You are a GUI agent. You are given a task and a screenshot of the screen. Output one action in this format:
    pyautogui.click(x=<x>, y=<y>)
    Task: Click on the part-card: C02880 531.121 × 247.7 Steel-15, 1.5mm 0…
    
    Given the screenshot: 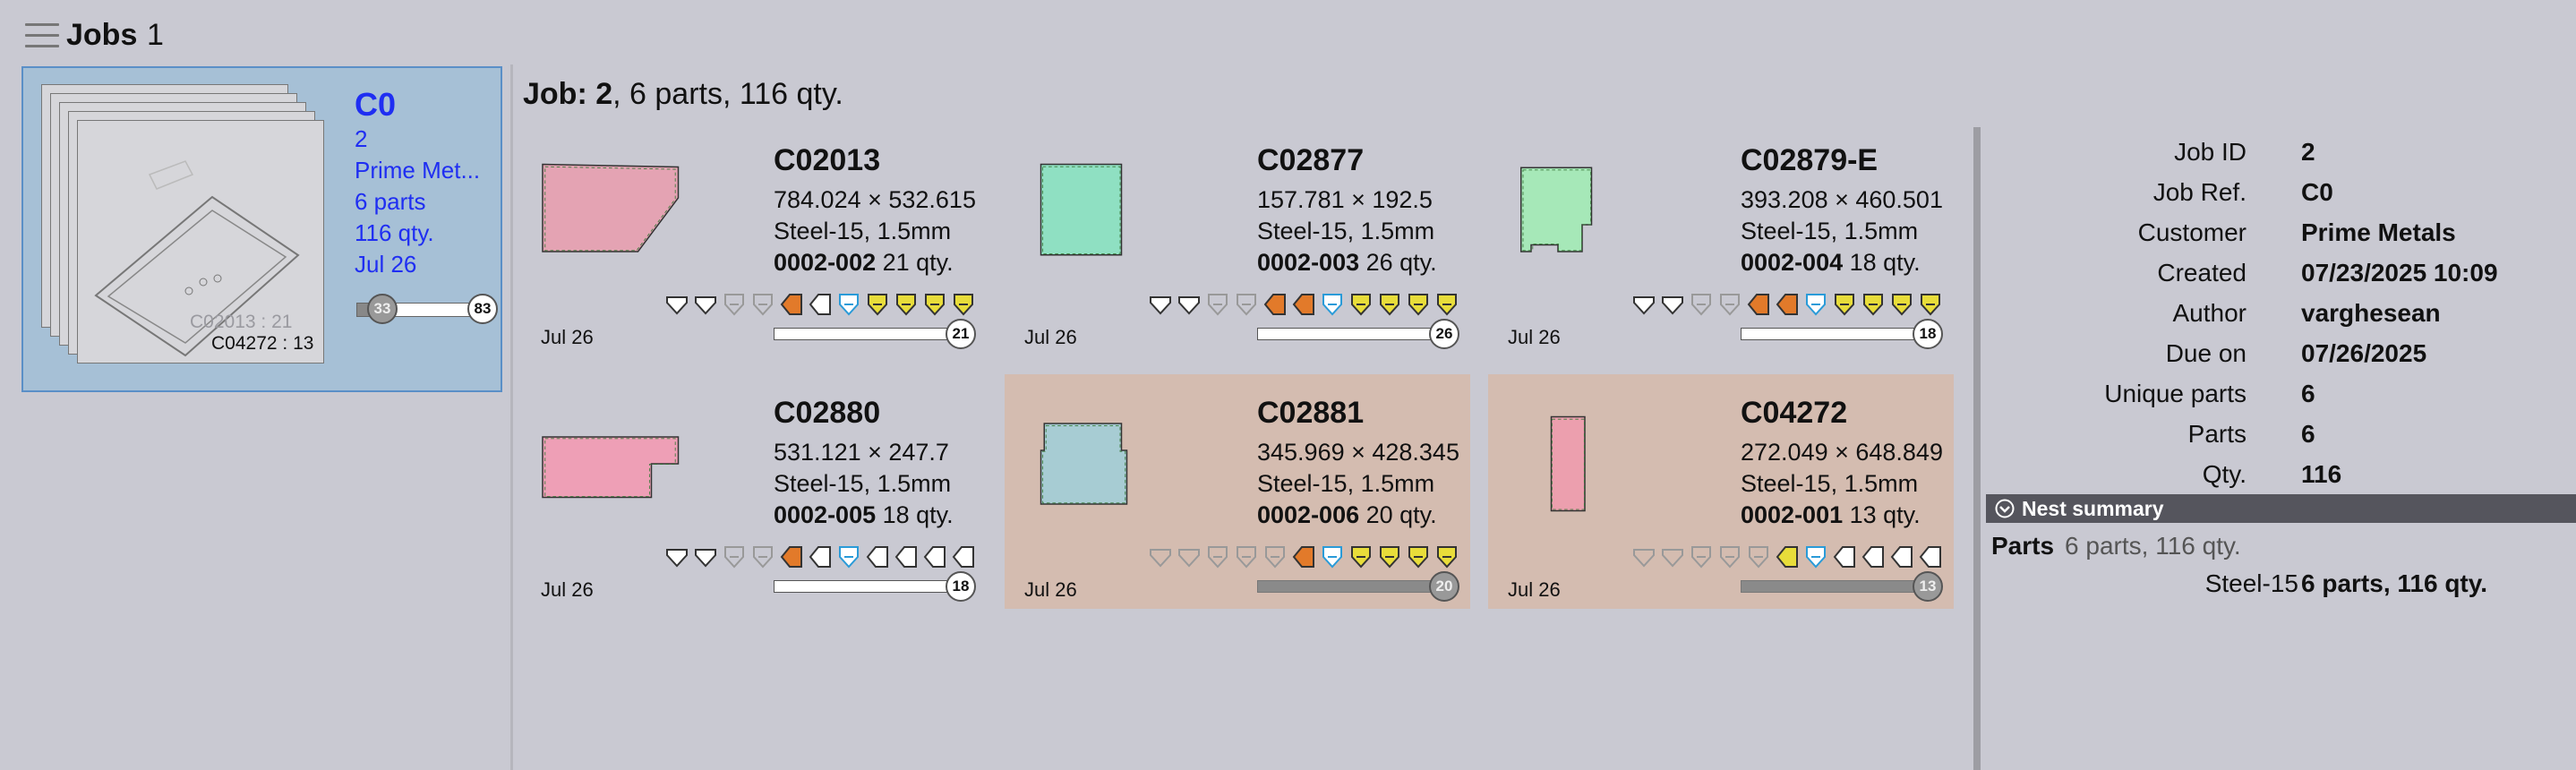 What is the action you would take?
    pyautogui.click(x=754, y=491)
    